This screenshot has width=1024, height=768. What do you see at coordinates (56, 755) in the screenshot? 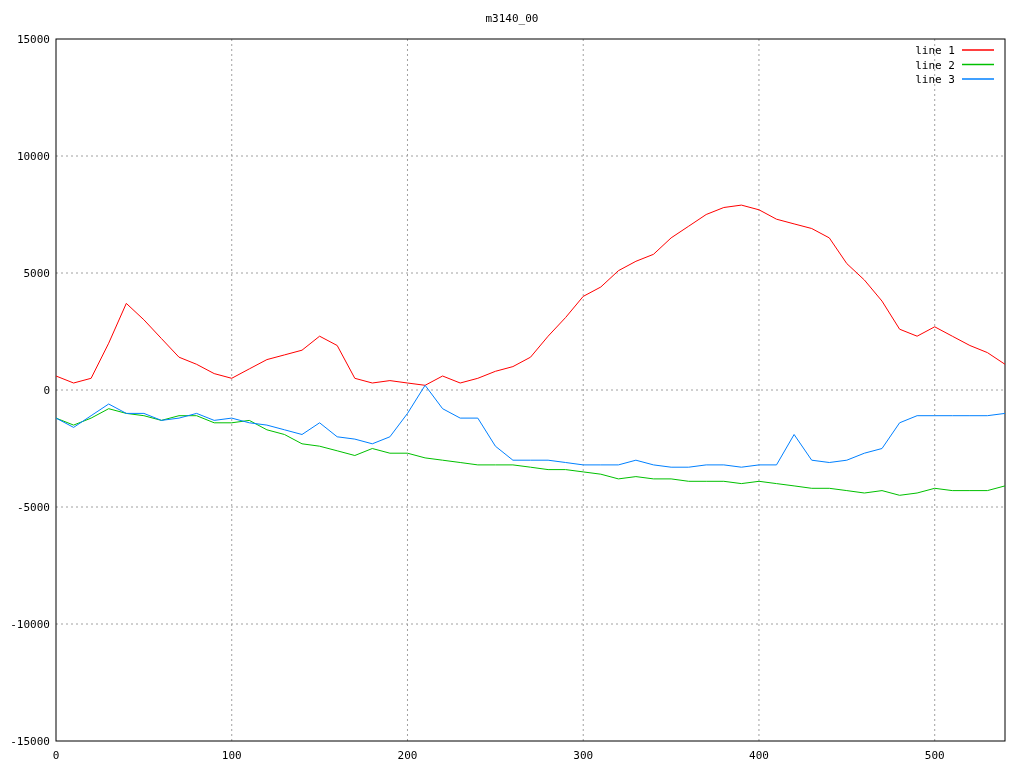
I see `x-tick-label: 0` at bounding box center [56, 755].